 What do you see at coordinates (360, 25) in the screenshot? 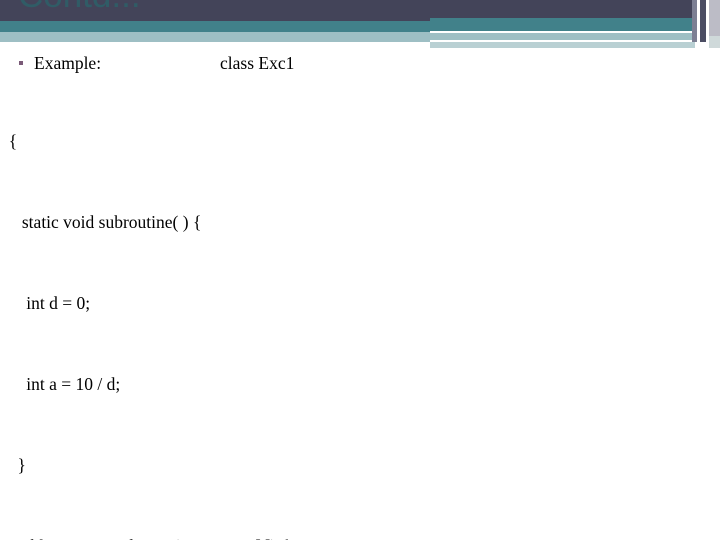
I see `slide-header-decoration` at bounding box center [360, 25].